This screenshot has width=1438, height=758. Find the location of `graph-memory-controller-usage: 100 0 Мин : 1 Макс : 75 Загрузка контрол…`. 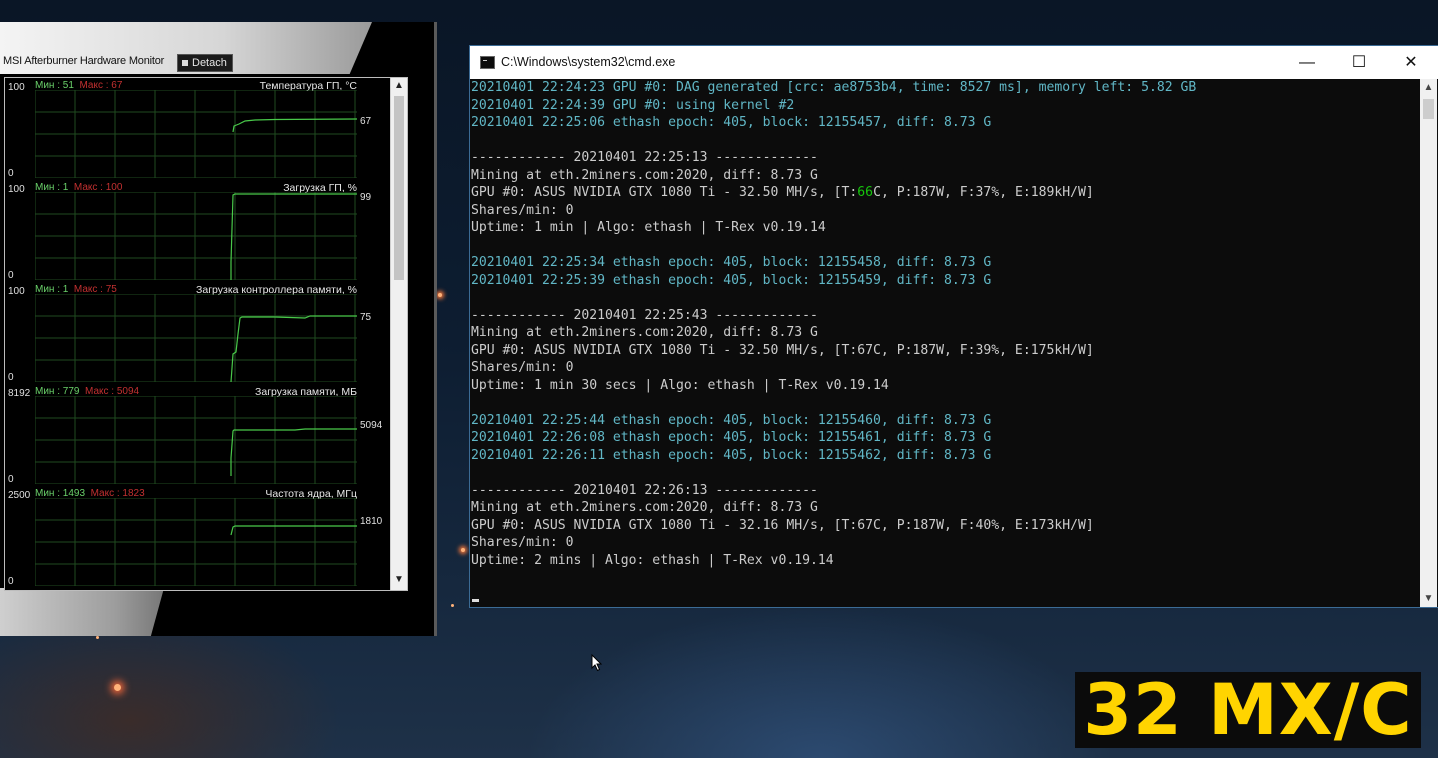

graph-memory-controller-usage: 100 0 Мин : 1 Макс : 75 Загрузка контрол… is located at coordinates (197, 336).